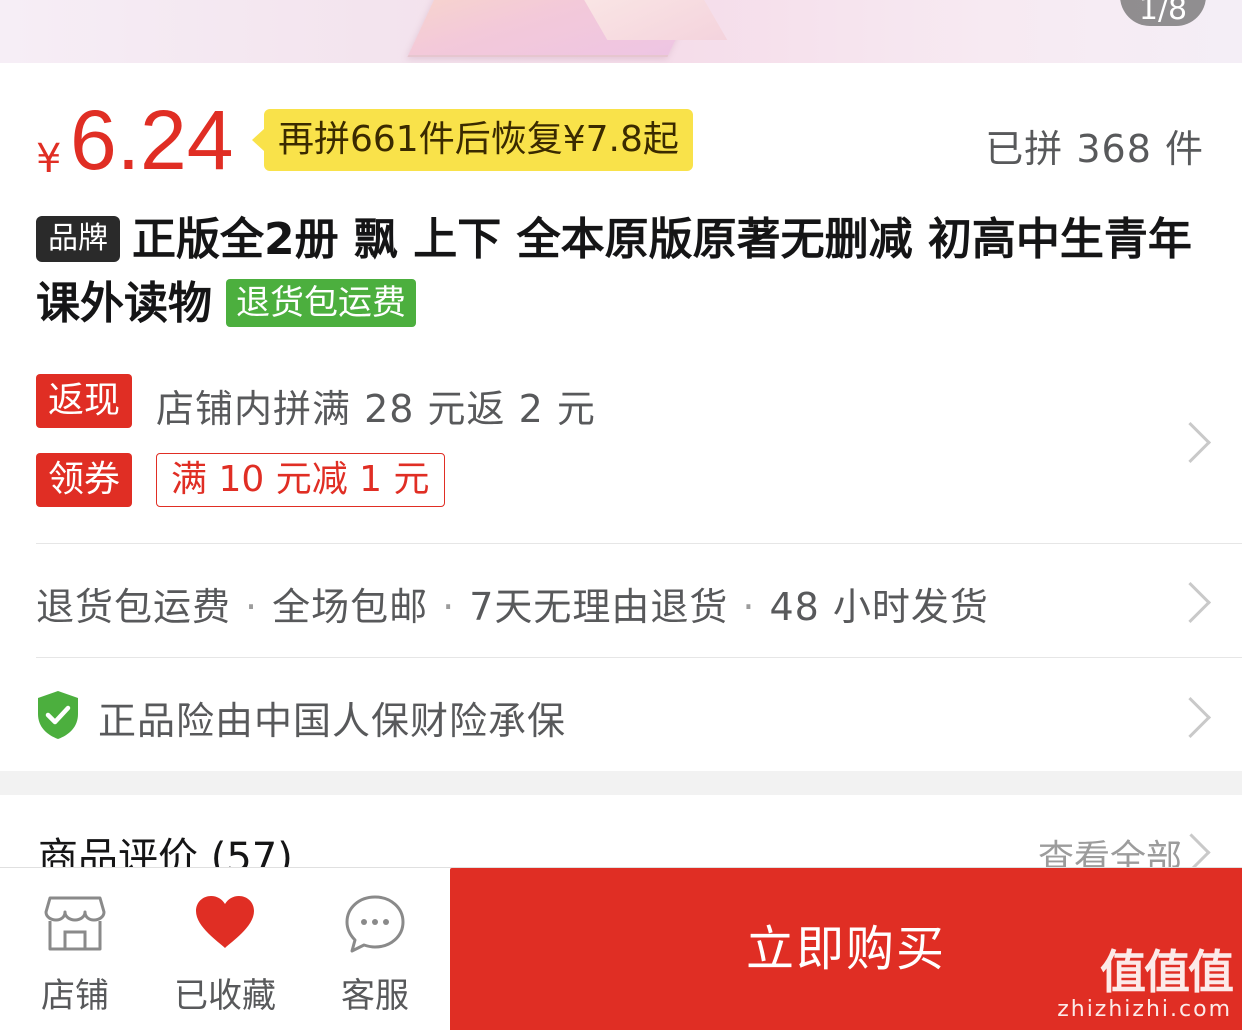  Describe the element at coordinates (621, 31) in the screenshot. I see `product-image-gallery: 1/8` at that location.